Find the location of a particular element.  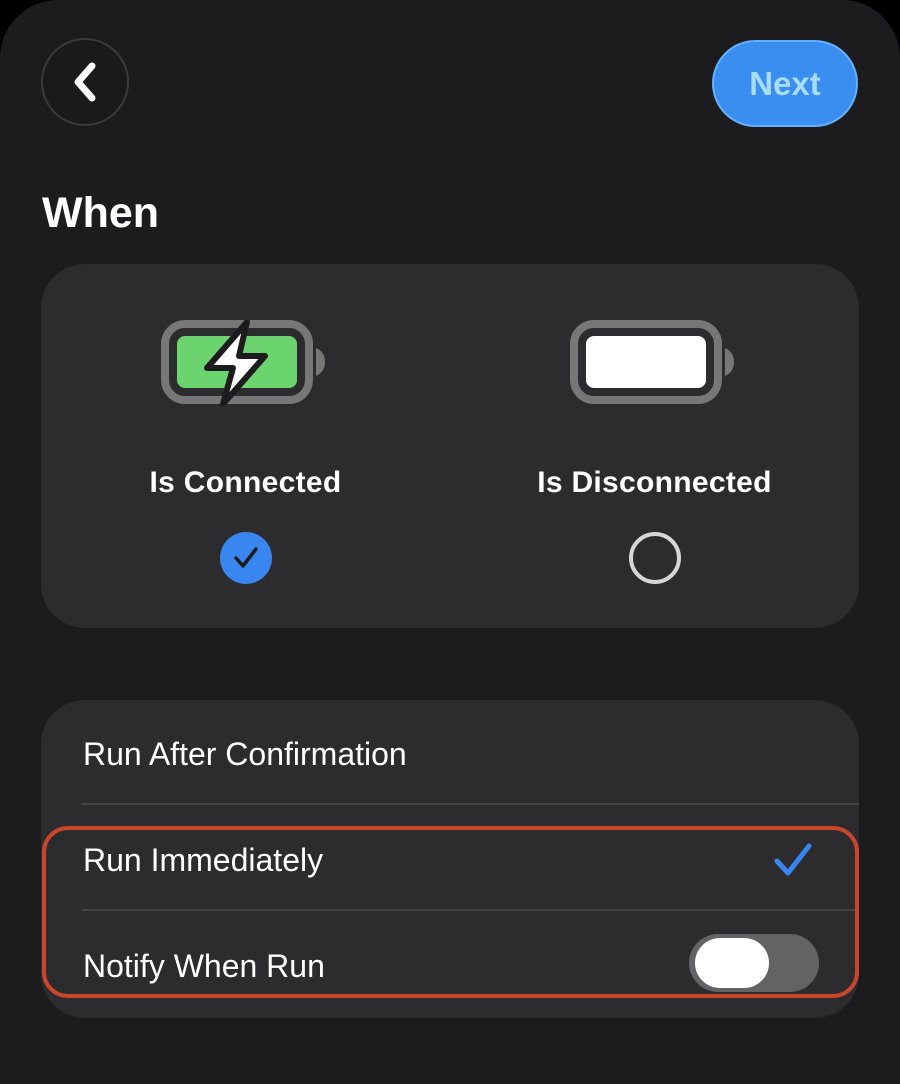

section-title: When is located at coordinates (101, 213).